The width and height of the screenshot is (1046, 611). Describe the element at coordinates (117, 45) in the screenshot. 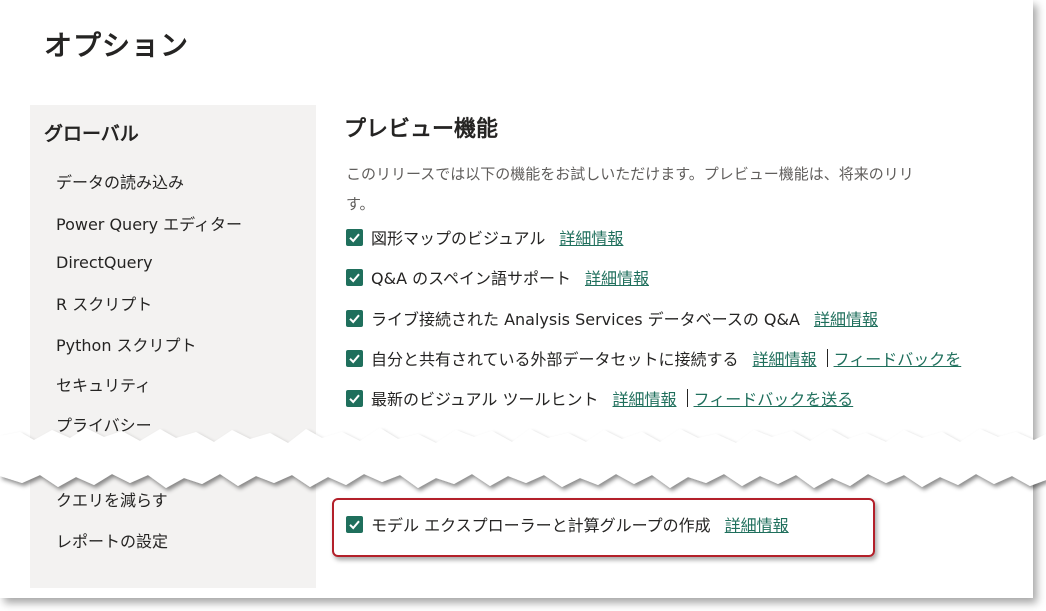

I see `dialog-title: オプション` at that location.